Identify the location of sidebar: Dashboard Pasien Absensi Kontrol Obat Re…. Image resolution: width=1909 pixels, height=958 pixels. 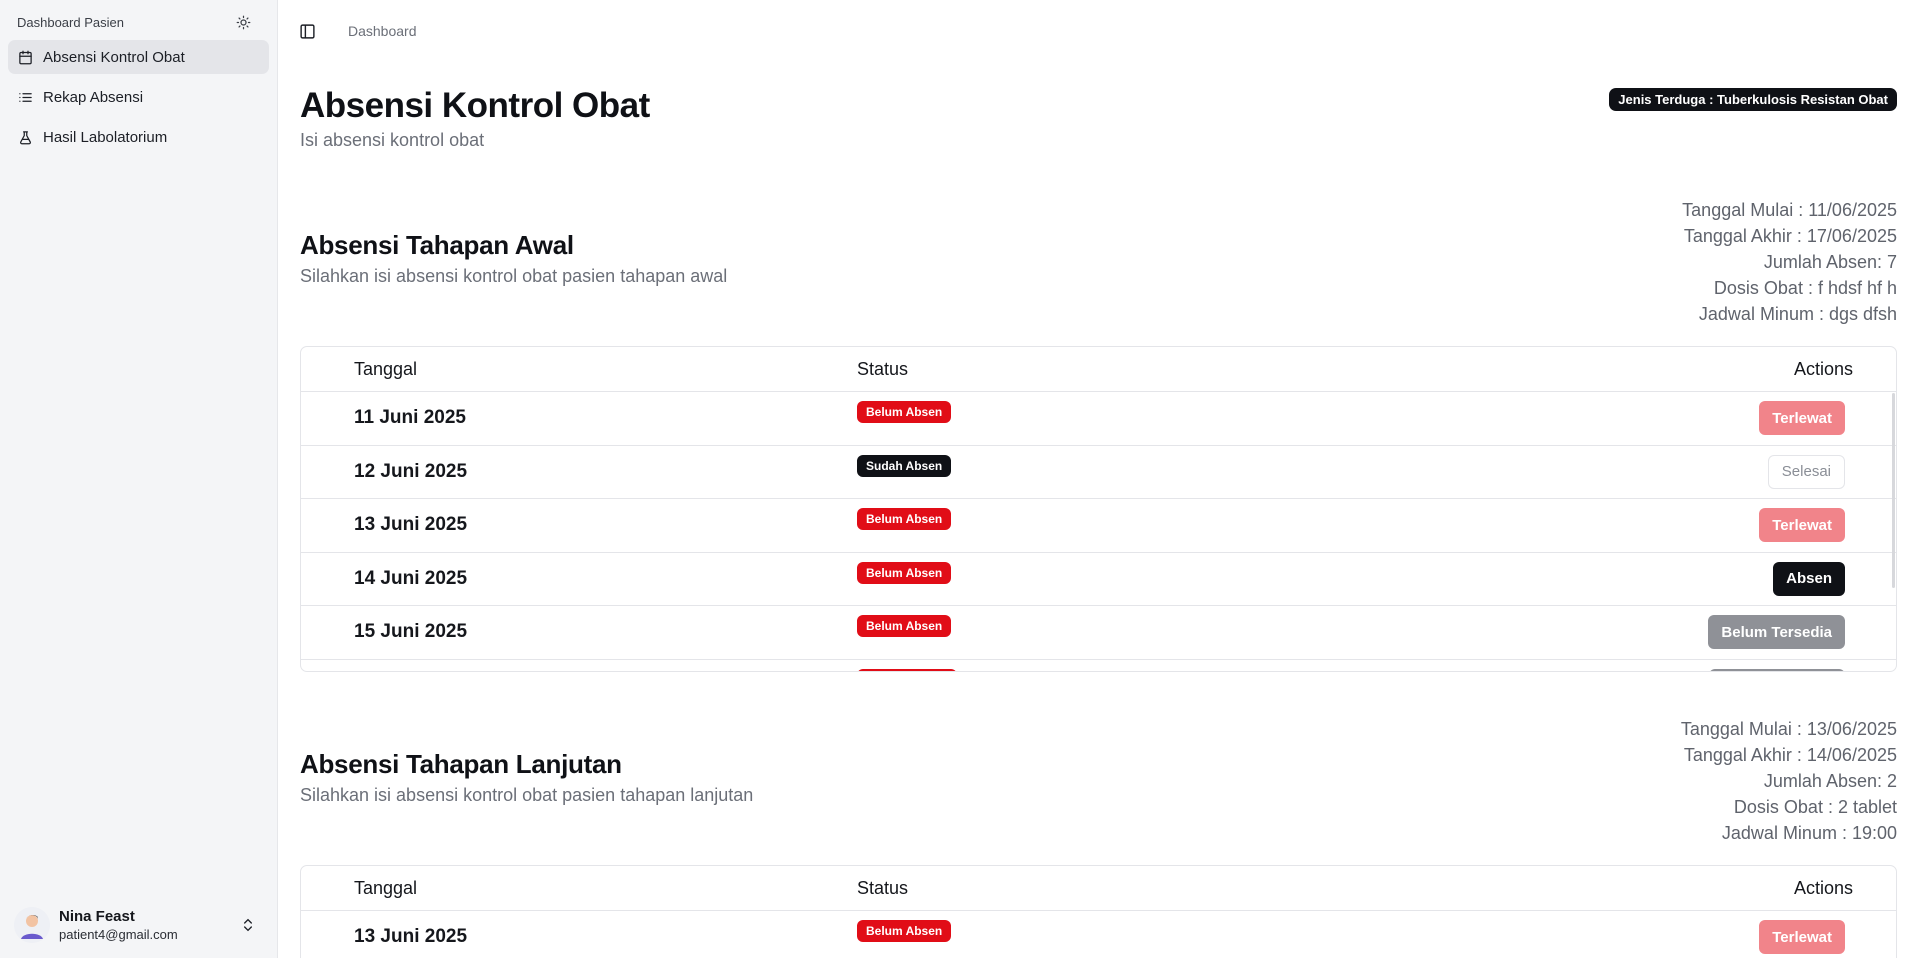
(139, 479).